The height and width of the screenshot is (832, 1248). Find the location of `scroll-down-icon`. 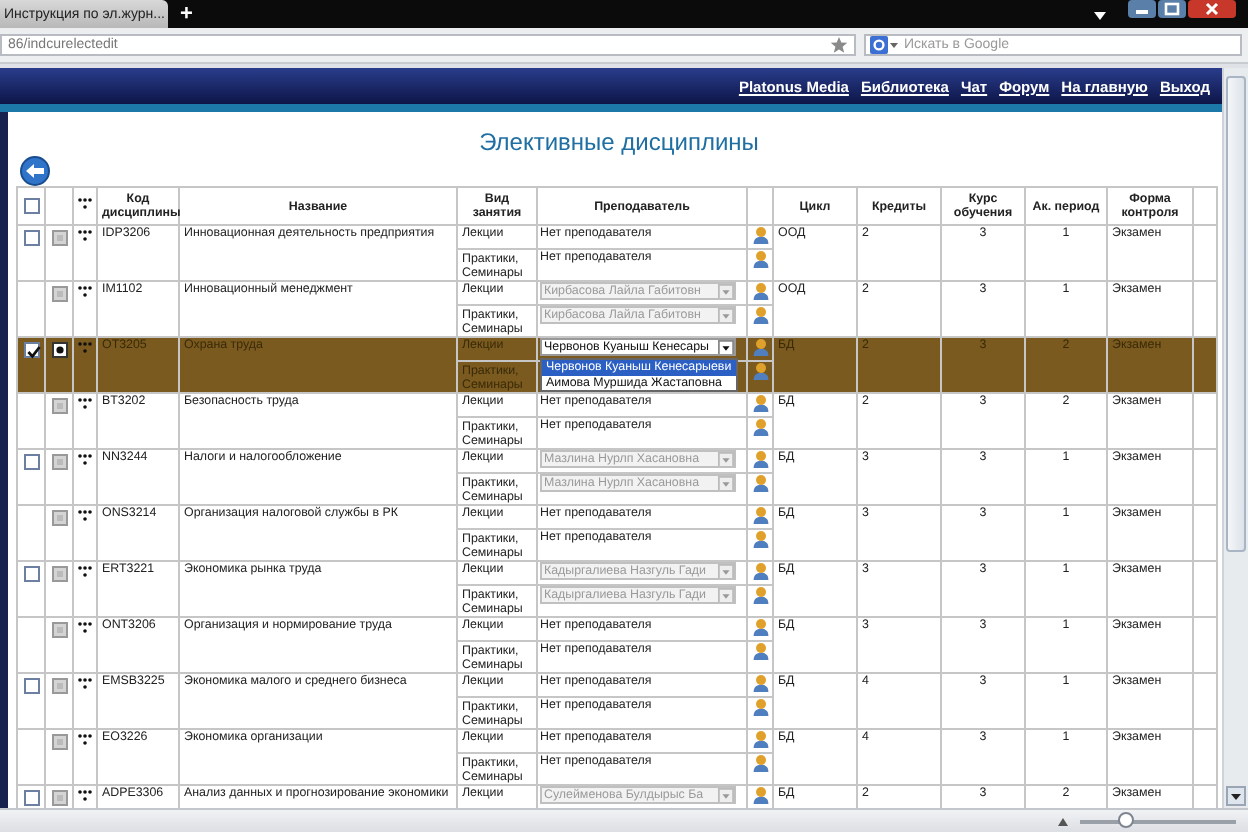

scroll-down-icon is located at coordinates (1236, 796).